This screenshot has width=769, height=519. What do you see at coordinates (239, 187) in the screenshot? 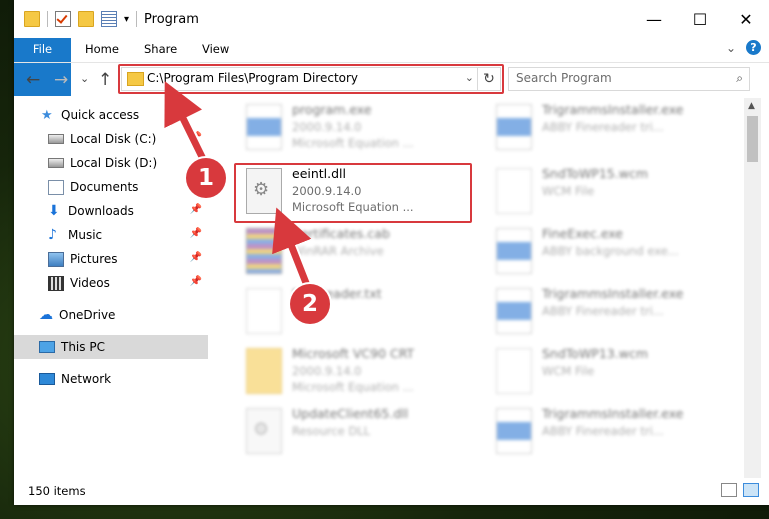
I see `annotation-arrows` at bounding box center [239, 187].